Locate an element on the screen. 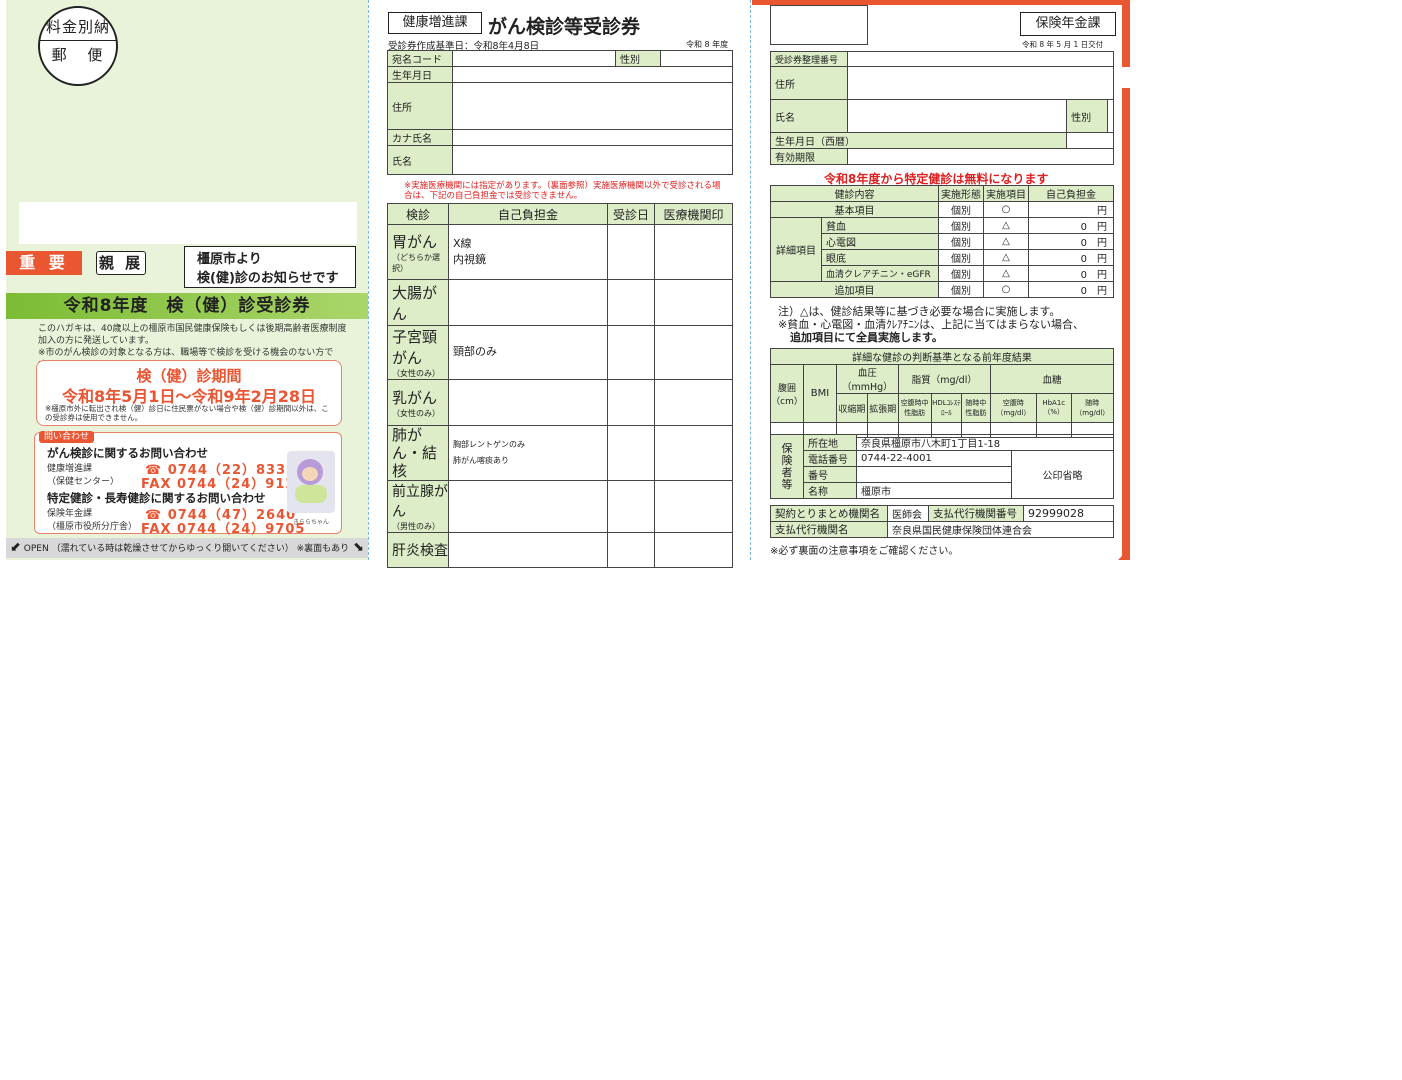 The image size is (1402, 1080). voucher-title: がん検診等受診券 is located at coordinates (564, 27).